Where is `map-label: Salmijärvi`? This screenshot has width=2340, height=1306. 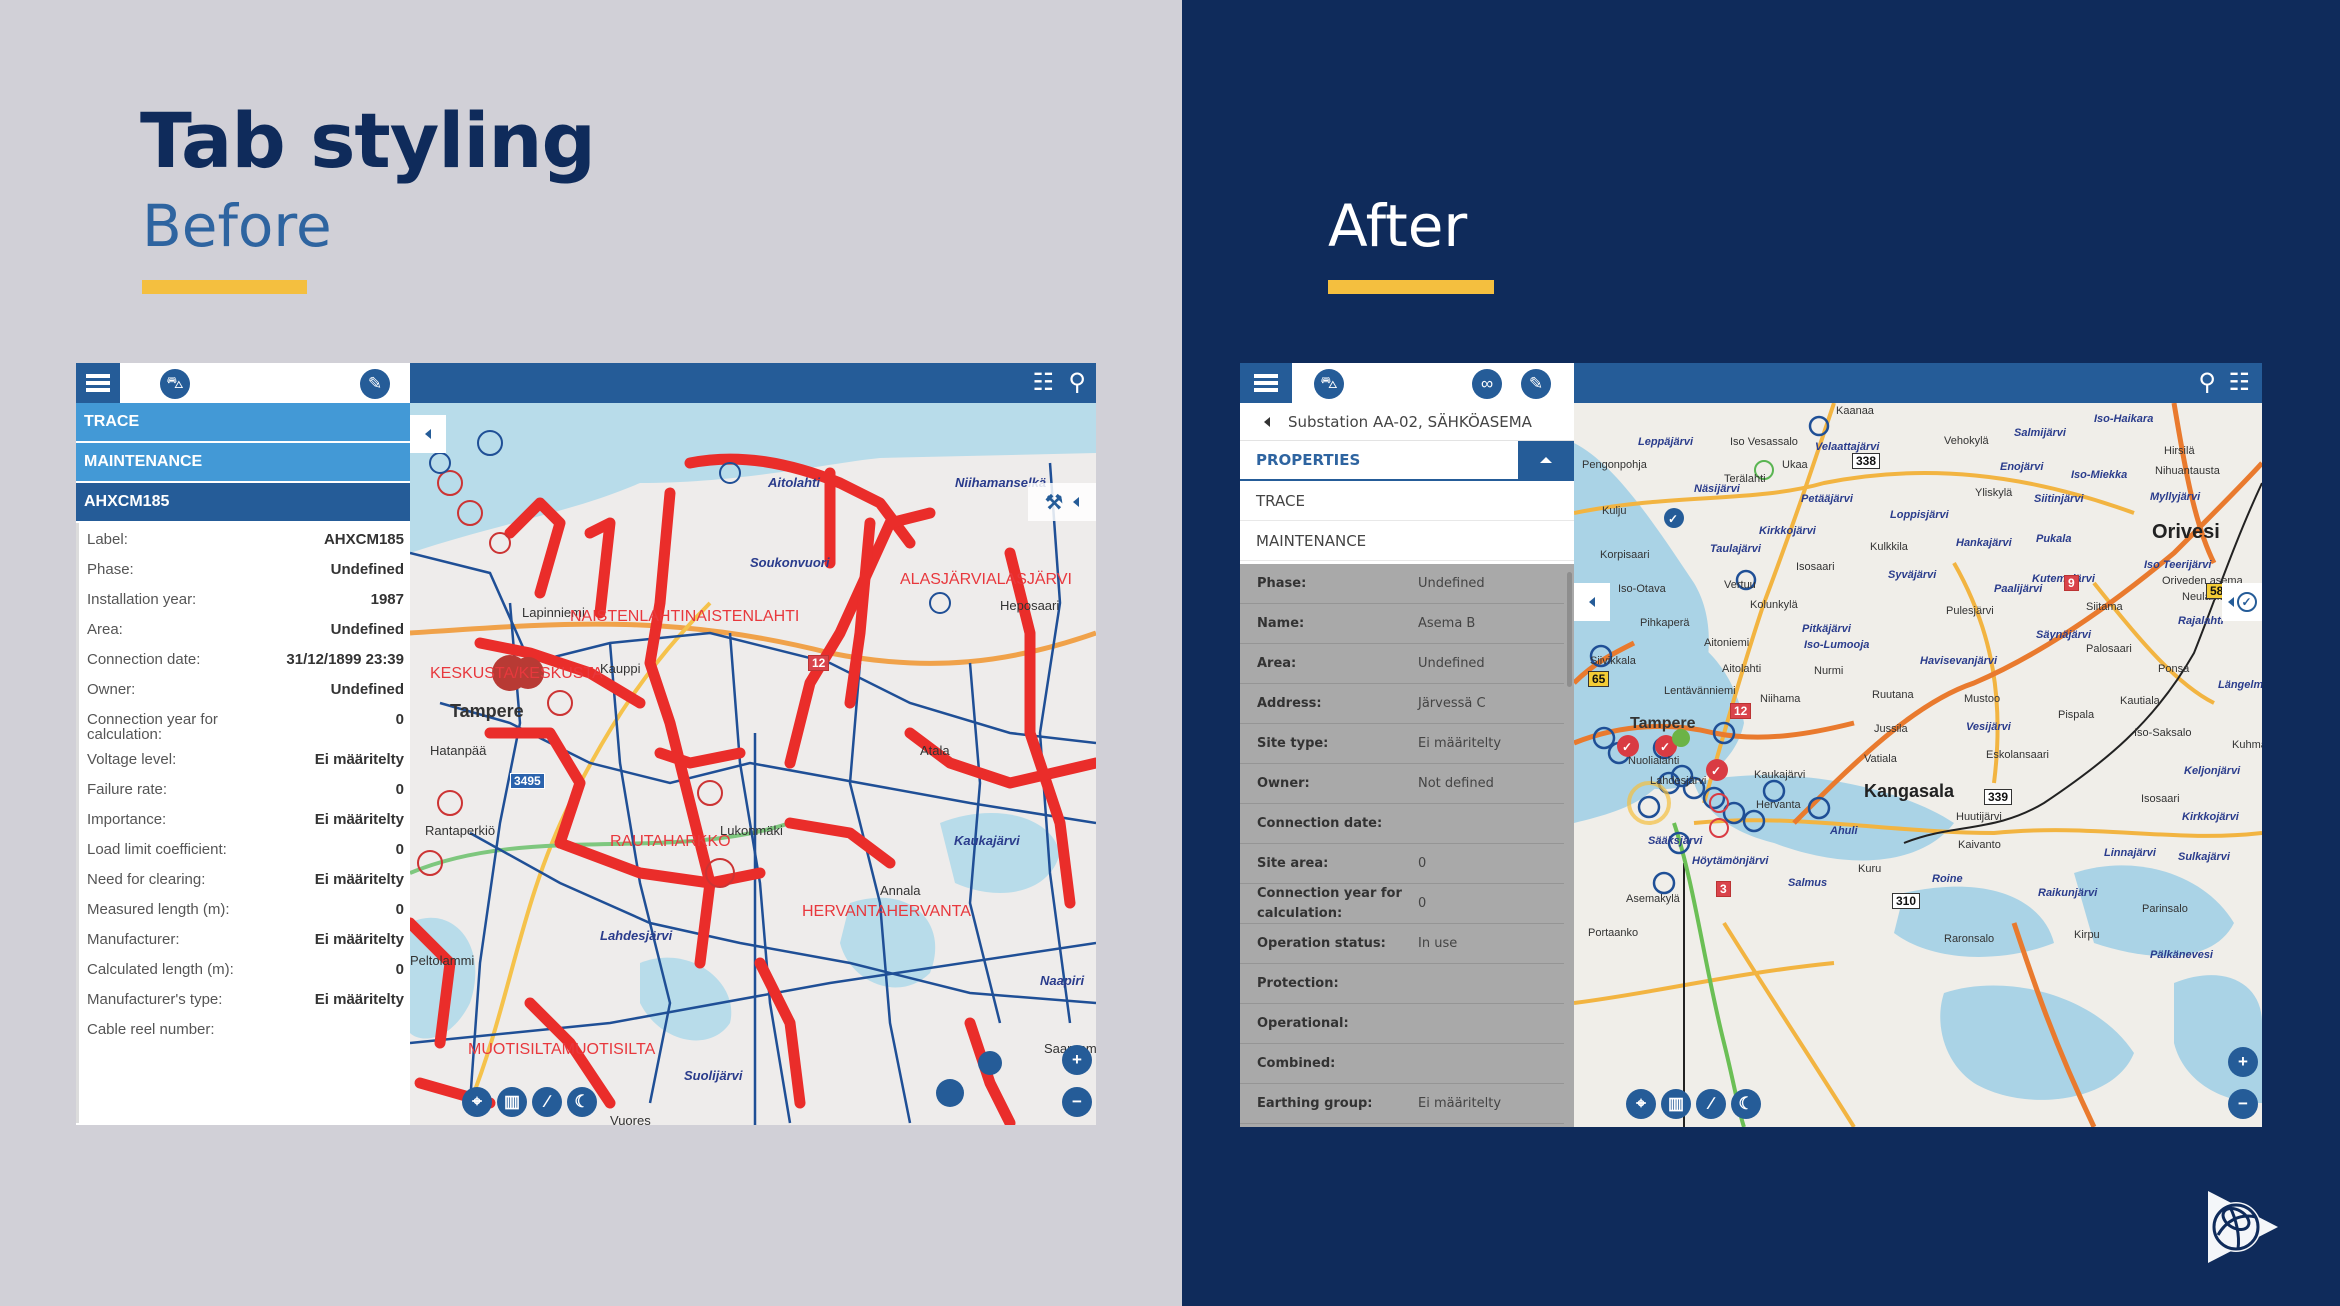 map-label: Salmijärvi is located at coordinates (2040, 433).